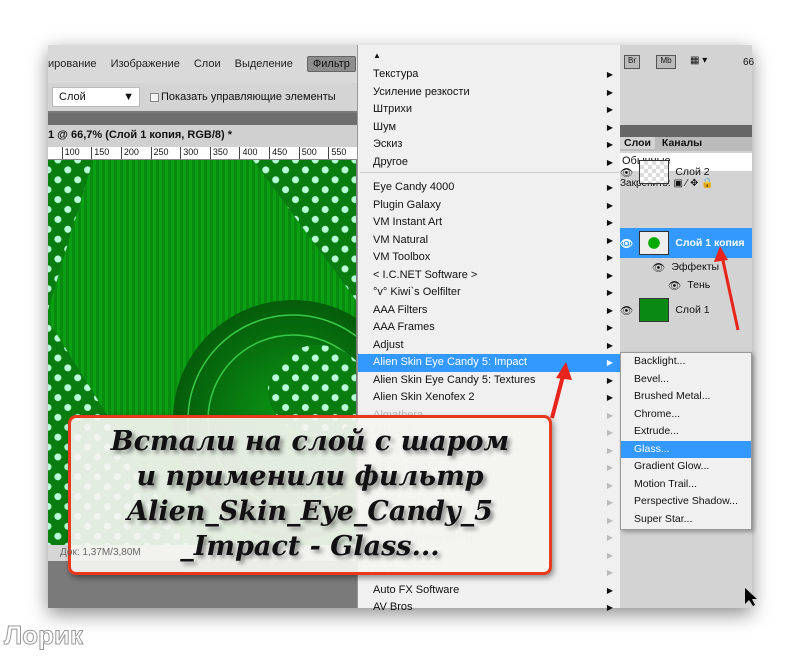 The height and width of the screenshot is (657, 800). What do you see at coordinates (100, 552) in the screenshot?
I see `document-size-status: Док: 1,37M/3,80M` at bounding box center [100, 552].